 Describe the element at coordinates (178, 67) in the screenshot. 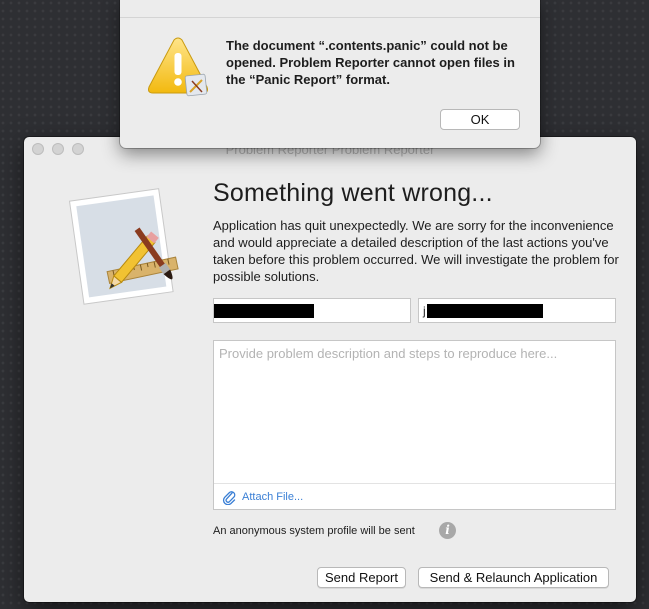

I see `warning-triangle-icon` at that location.